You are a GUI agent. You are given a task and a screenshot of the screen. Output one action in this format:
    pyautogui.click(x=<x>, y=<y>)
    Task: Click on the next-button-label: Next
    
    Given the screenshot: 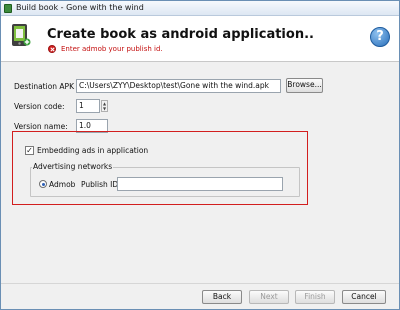 What is the action you would take?
    pyautogui.click(x=269, y=296)
    